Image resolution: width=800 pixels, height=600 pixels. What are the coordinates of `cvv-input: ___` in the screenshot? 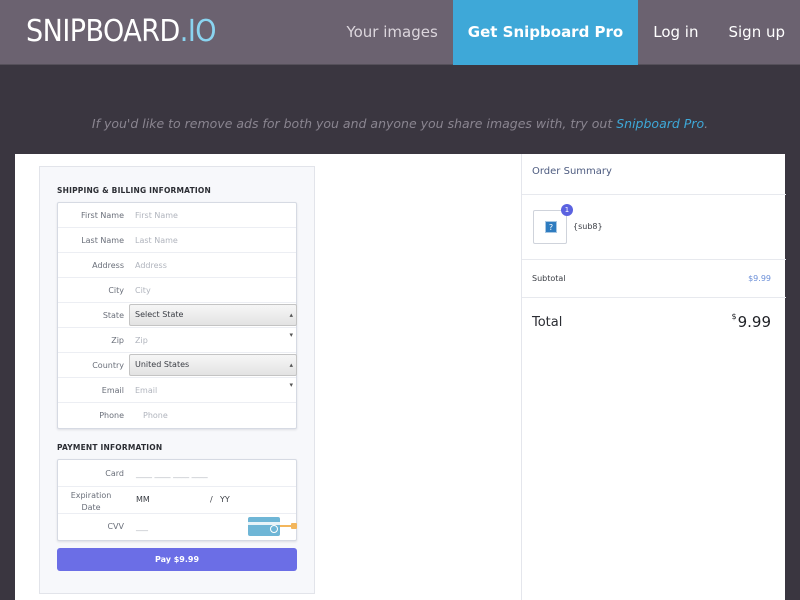 It's located at (142, 527).